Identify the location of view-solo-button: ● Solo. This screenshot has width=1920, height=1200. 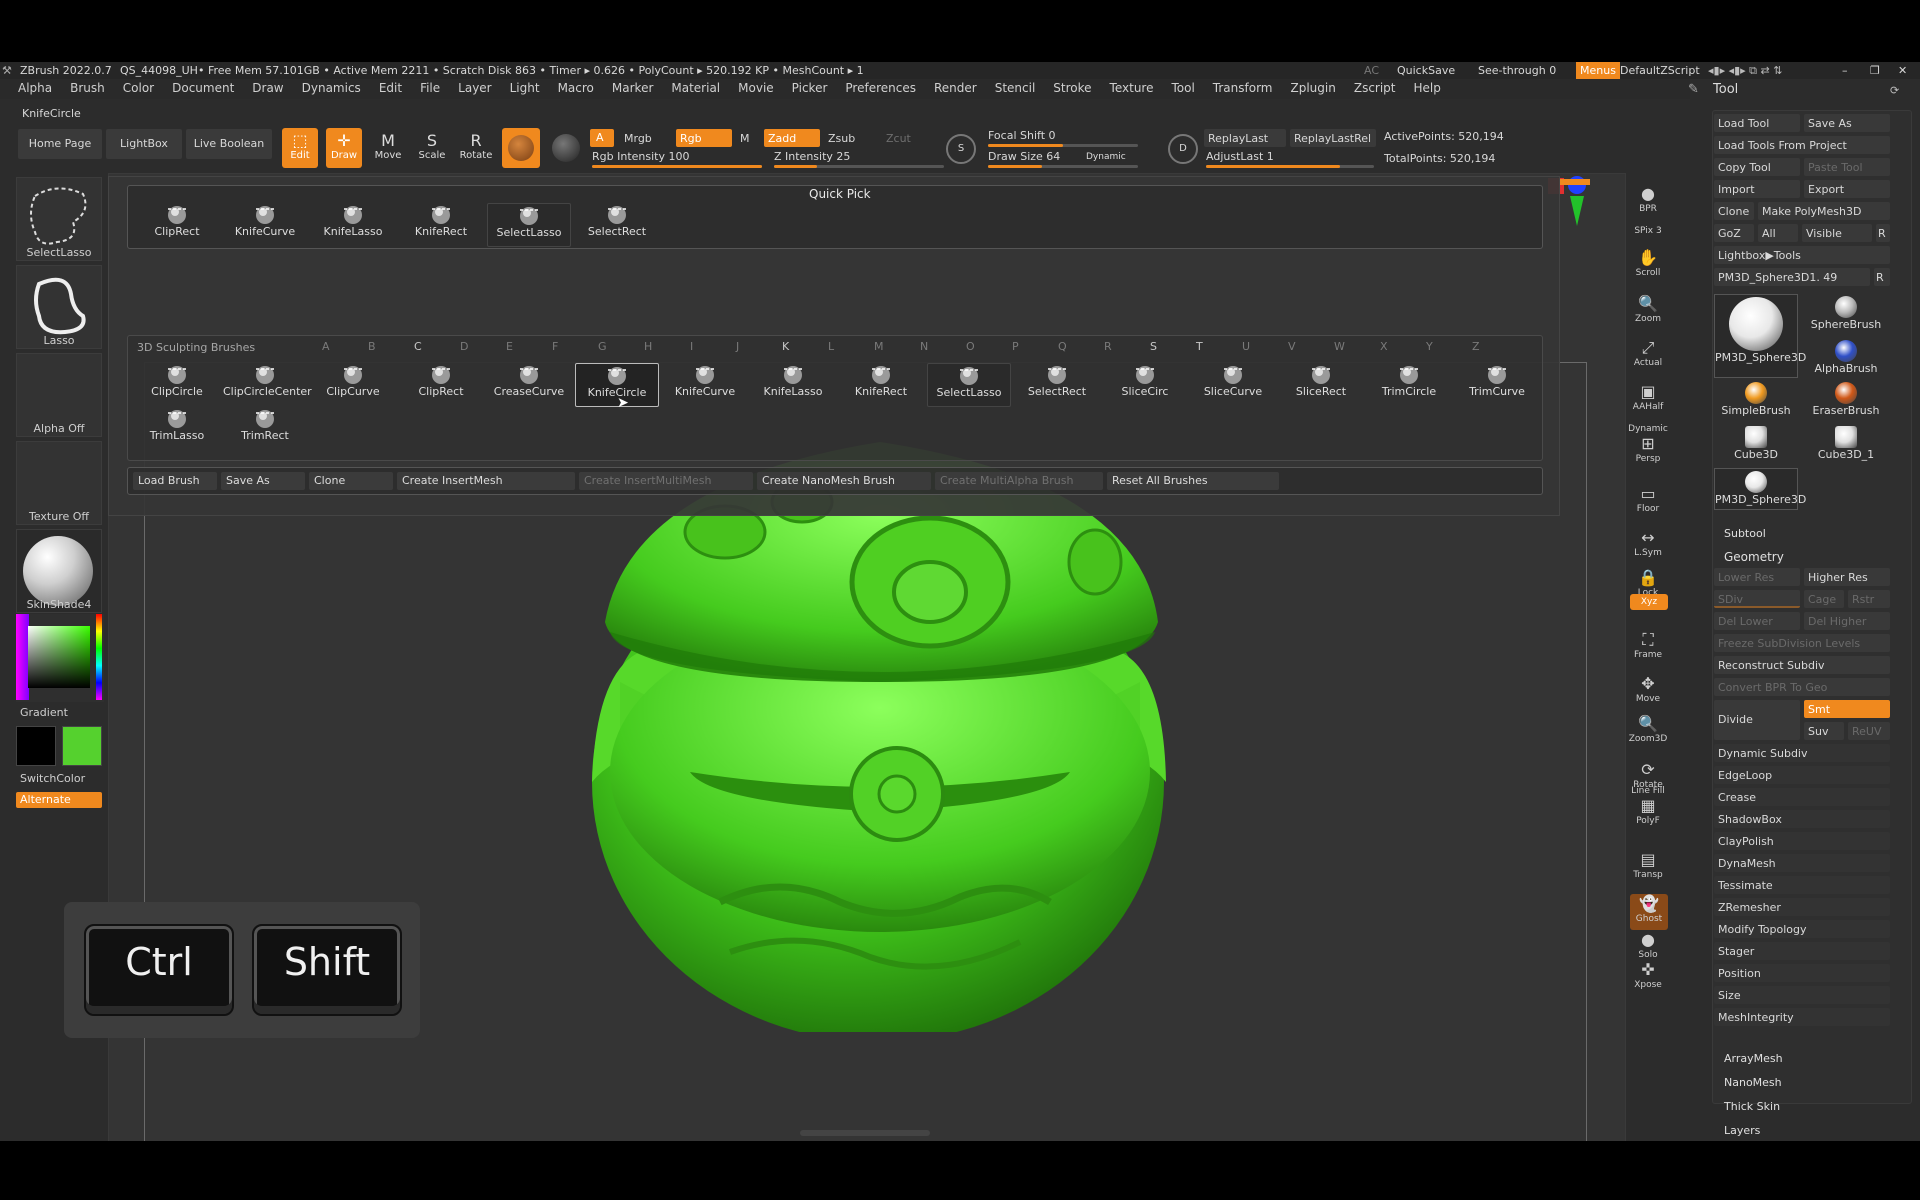
(1648, 945).